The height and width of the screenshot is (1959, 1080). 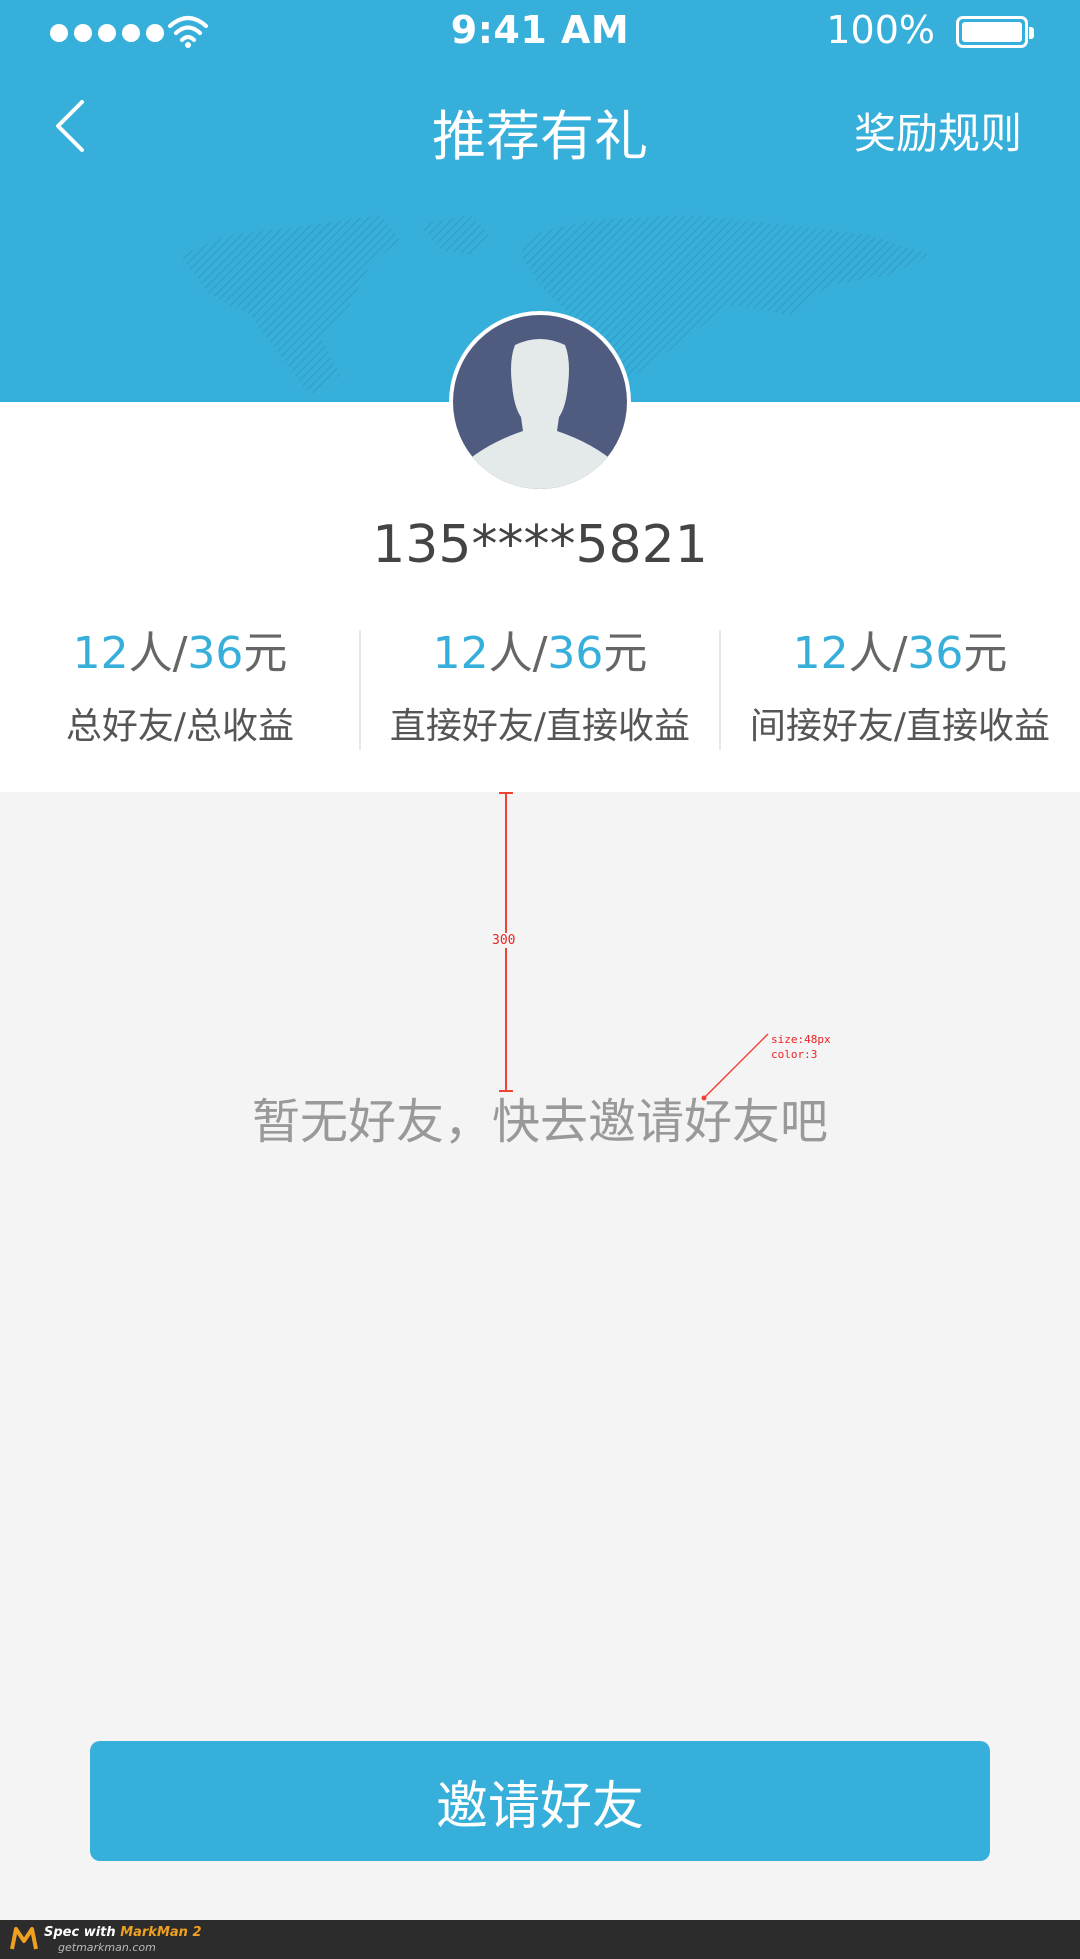 What do you see at coordinates (539, 1122) in the screenshot?
I see `empty-state-message: 暂无好友，快去邀请好友吧` at bounding box center [539, 1122].